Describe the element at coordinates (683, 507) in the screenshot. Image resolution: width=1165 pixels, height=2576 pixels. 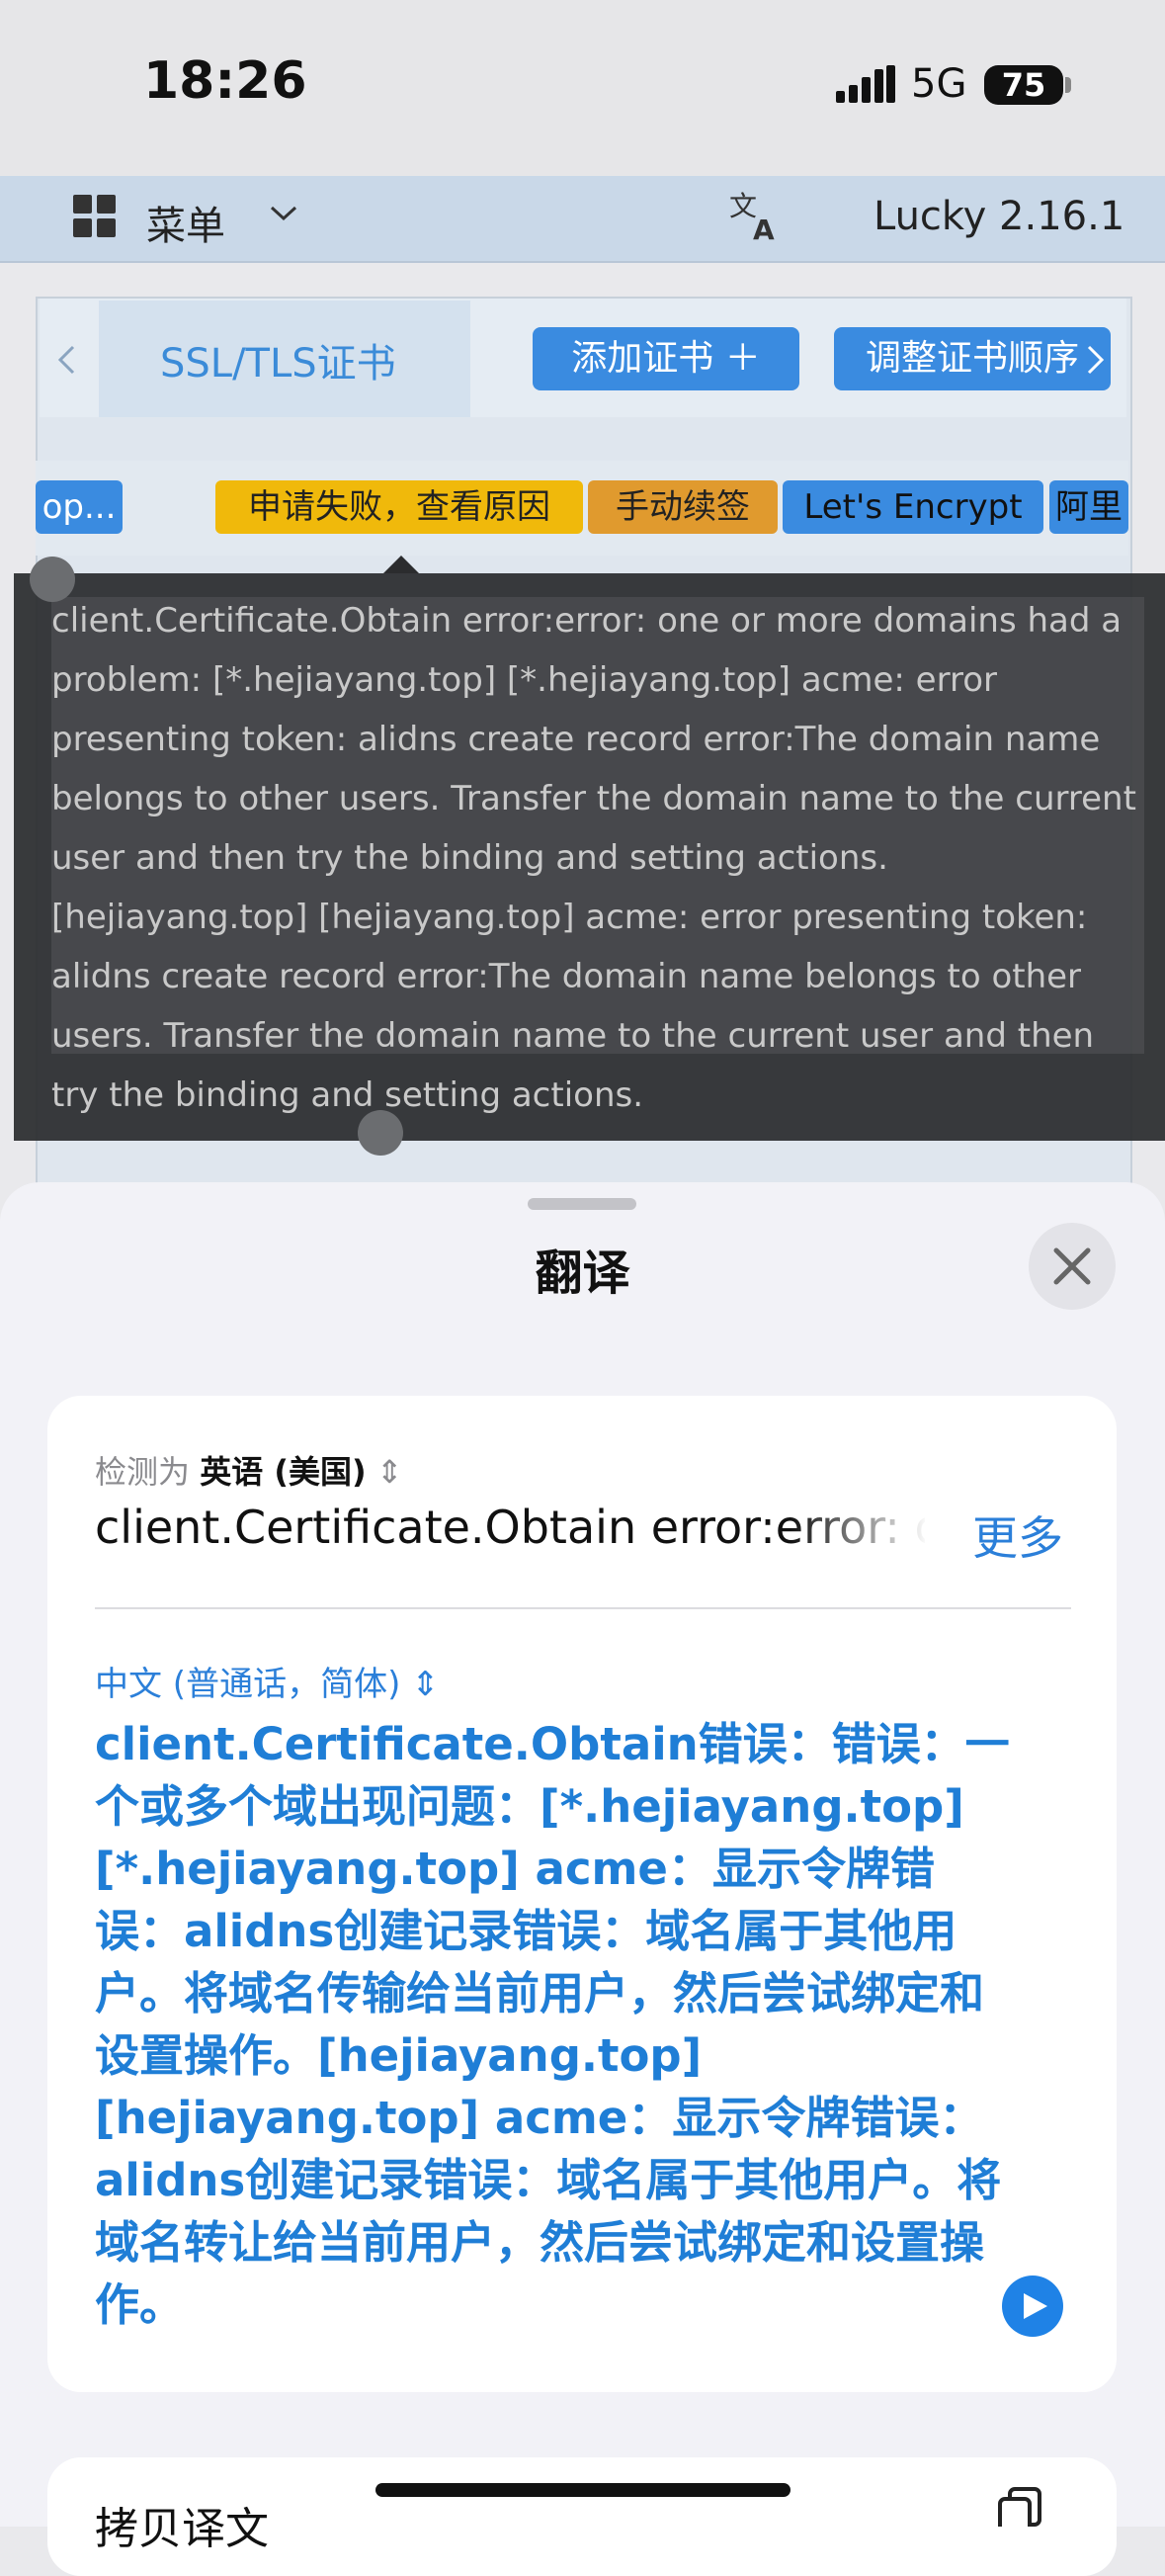
I see `manual-renew-chip: 手动续签` at that location.